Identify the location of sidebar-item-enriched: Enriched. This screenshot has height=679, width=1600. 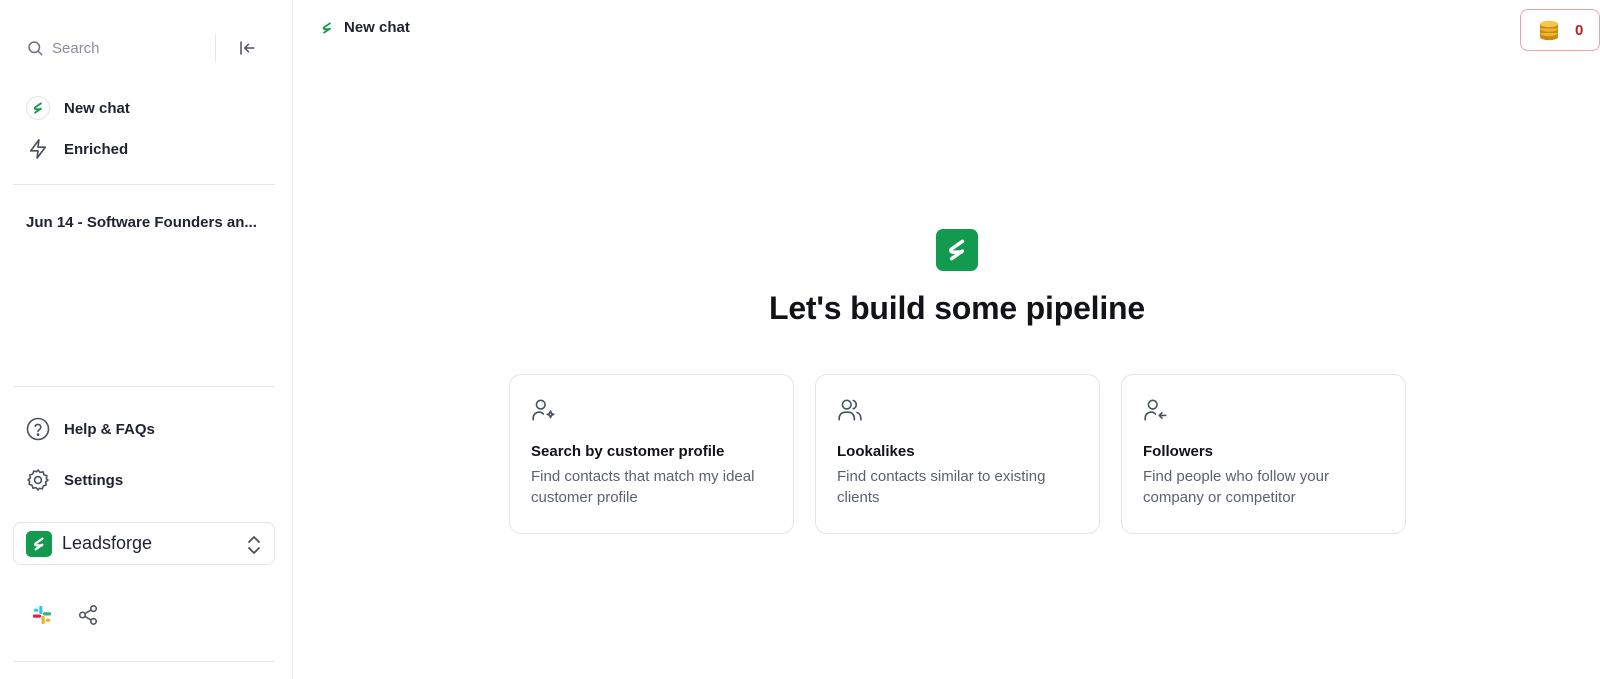
(77, 149).